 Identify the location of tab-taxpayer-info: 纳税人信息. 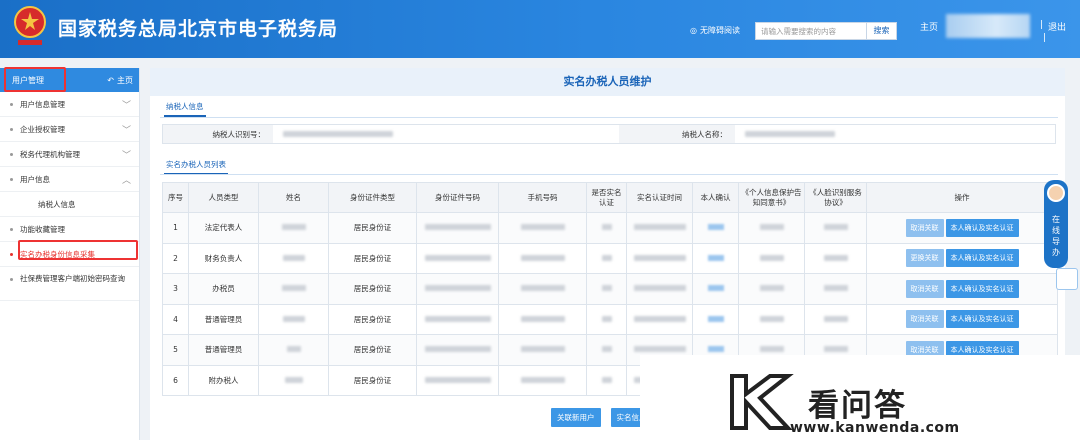
(185, 107).